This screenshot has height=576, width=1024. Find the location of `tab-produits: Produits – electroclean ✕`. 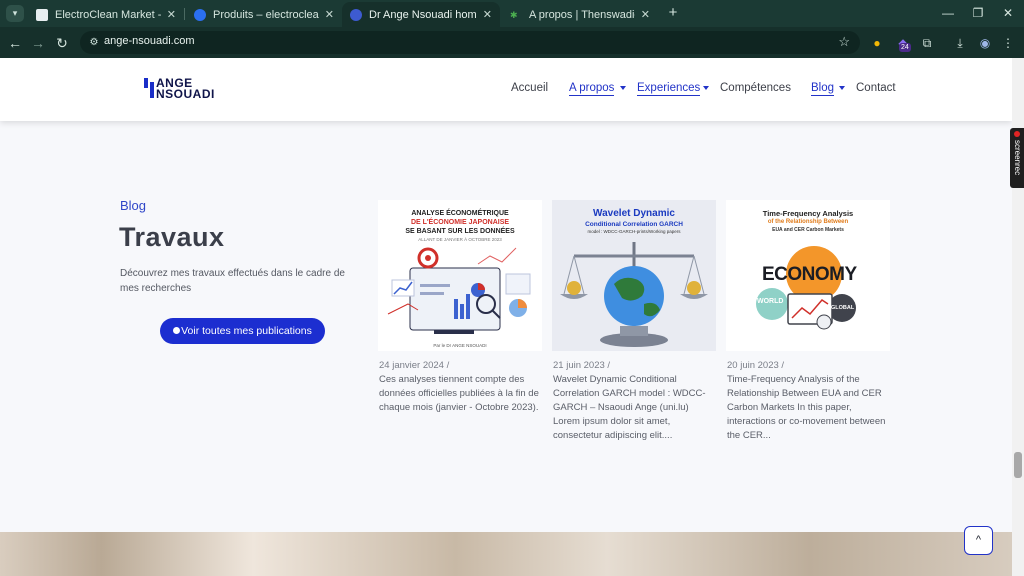

tab-produits: Produits – electroclean ✕ is located at coordinates (264, 14).